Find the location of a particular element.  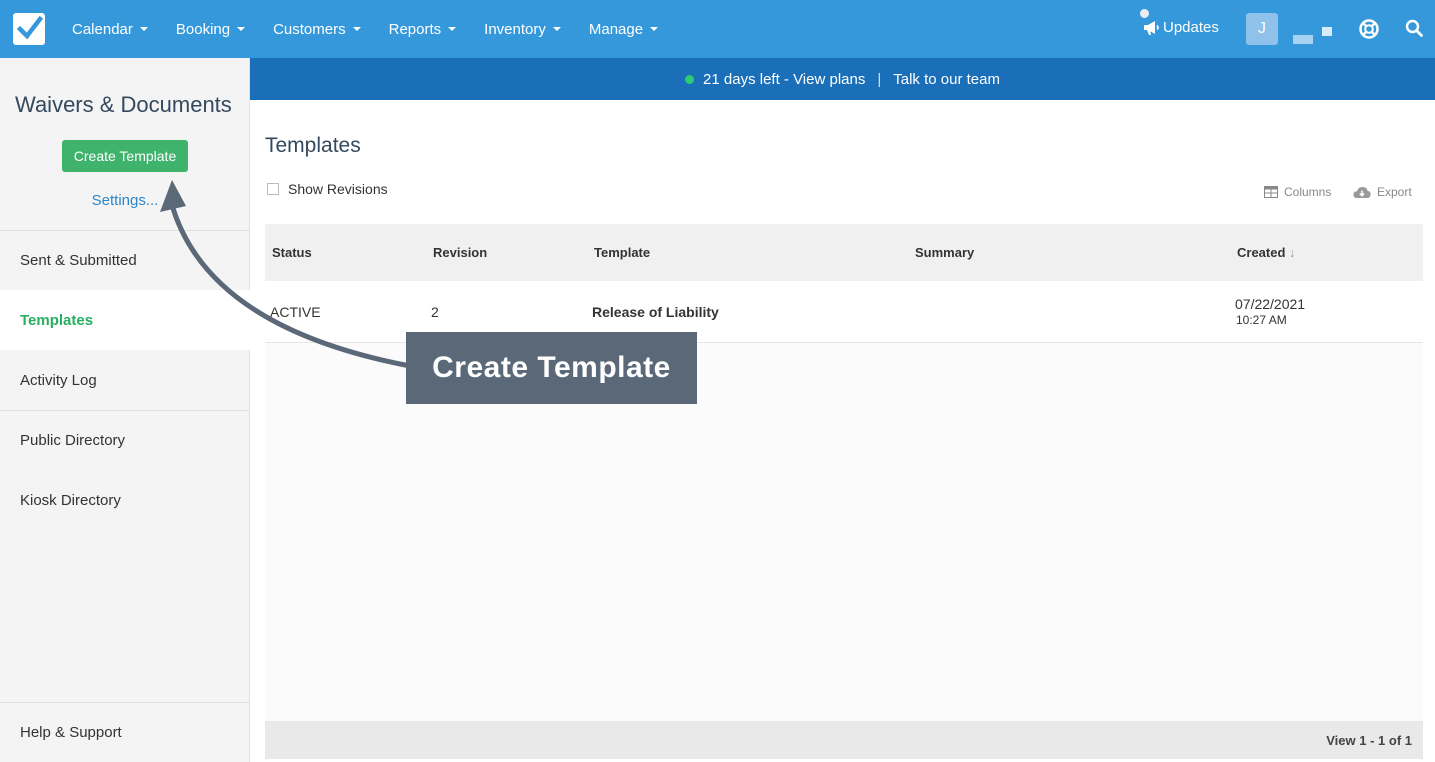

sidebar-item-activity-log: Activity Log is located at coordinates (125, 380).